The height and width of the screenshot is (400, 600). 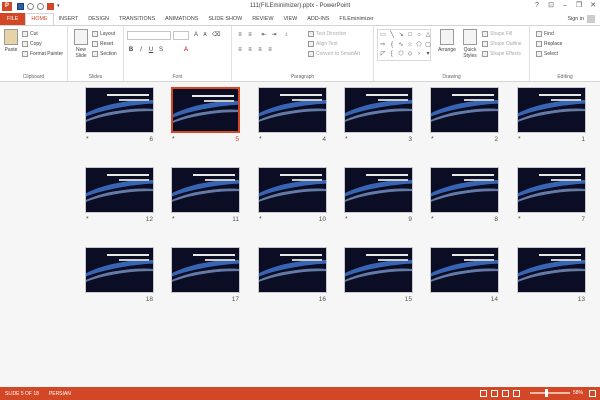 What do you see at coordinates (186, 50) in the screenshot?
I see `font-color-icon: A` at bounding box center [186, 50].